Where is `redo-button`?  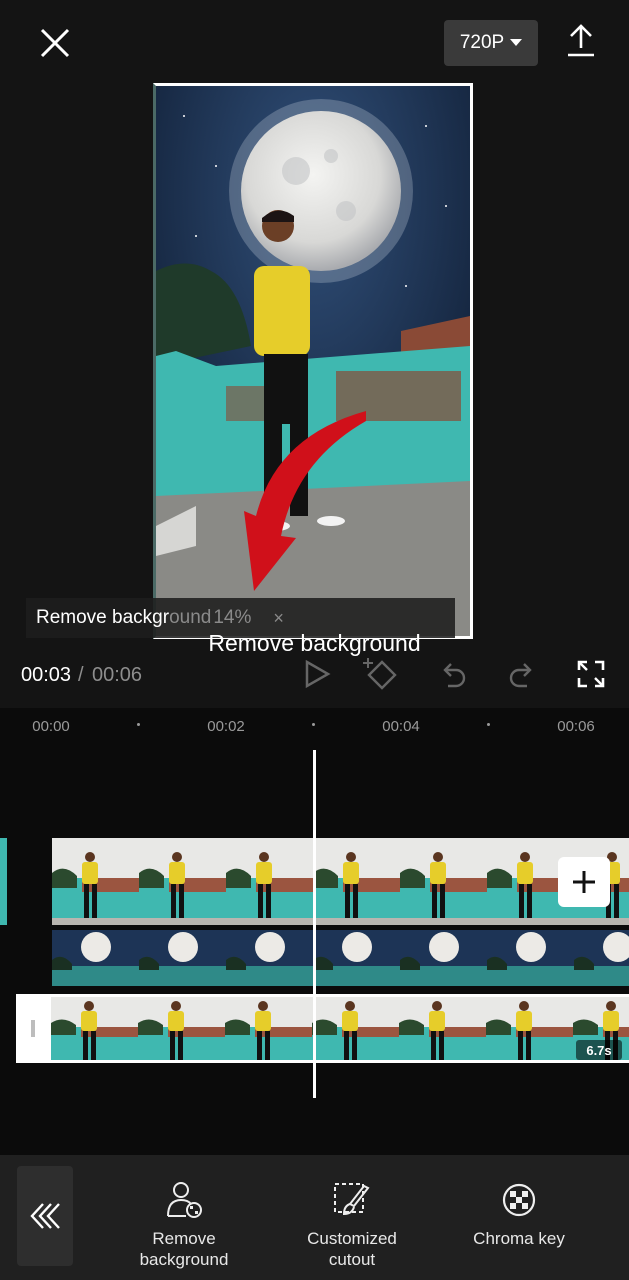 redo-button is located at coordinates (522, 675).